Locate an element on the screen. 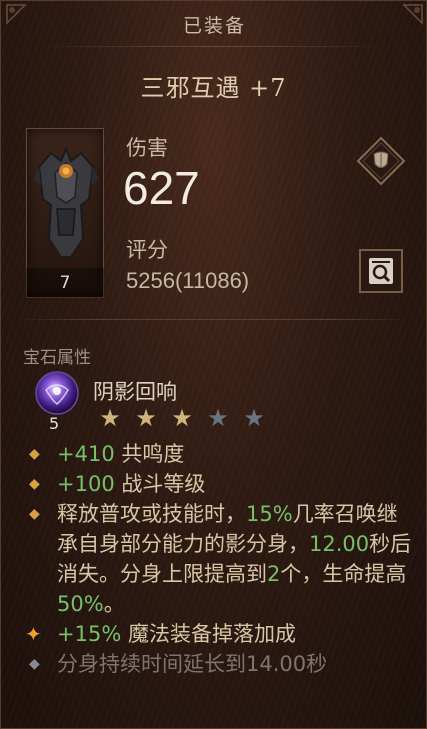 This screenshot has height=729, width=427. property-text: 释放普攻或技能时， is located at coordinates (151, 514).